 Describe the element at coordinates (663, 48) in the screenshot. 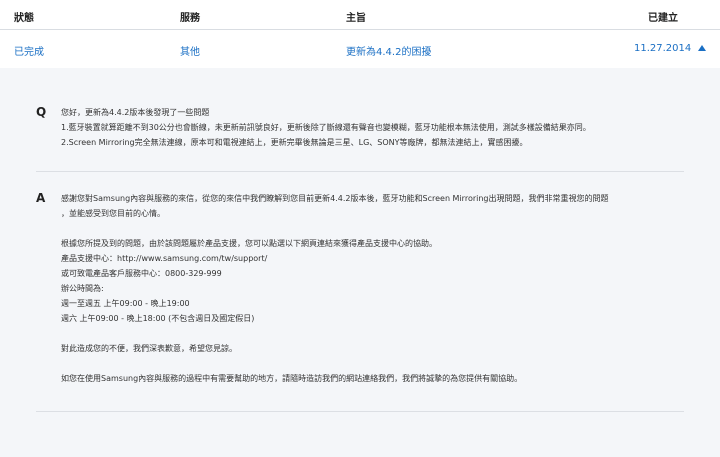

I see `row-created: 11.27.2014` at that location.